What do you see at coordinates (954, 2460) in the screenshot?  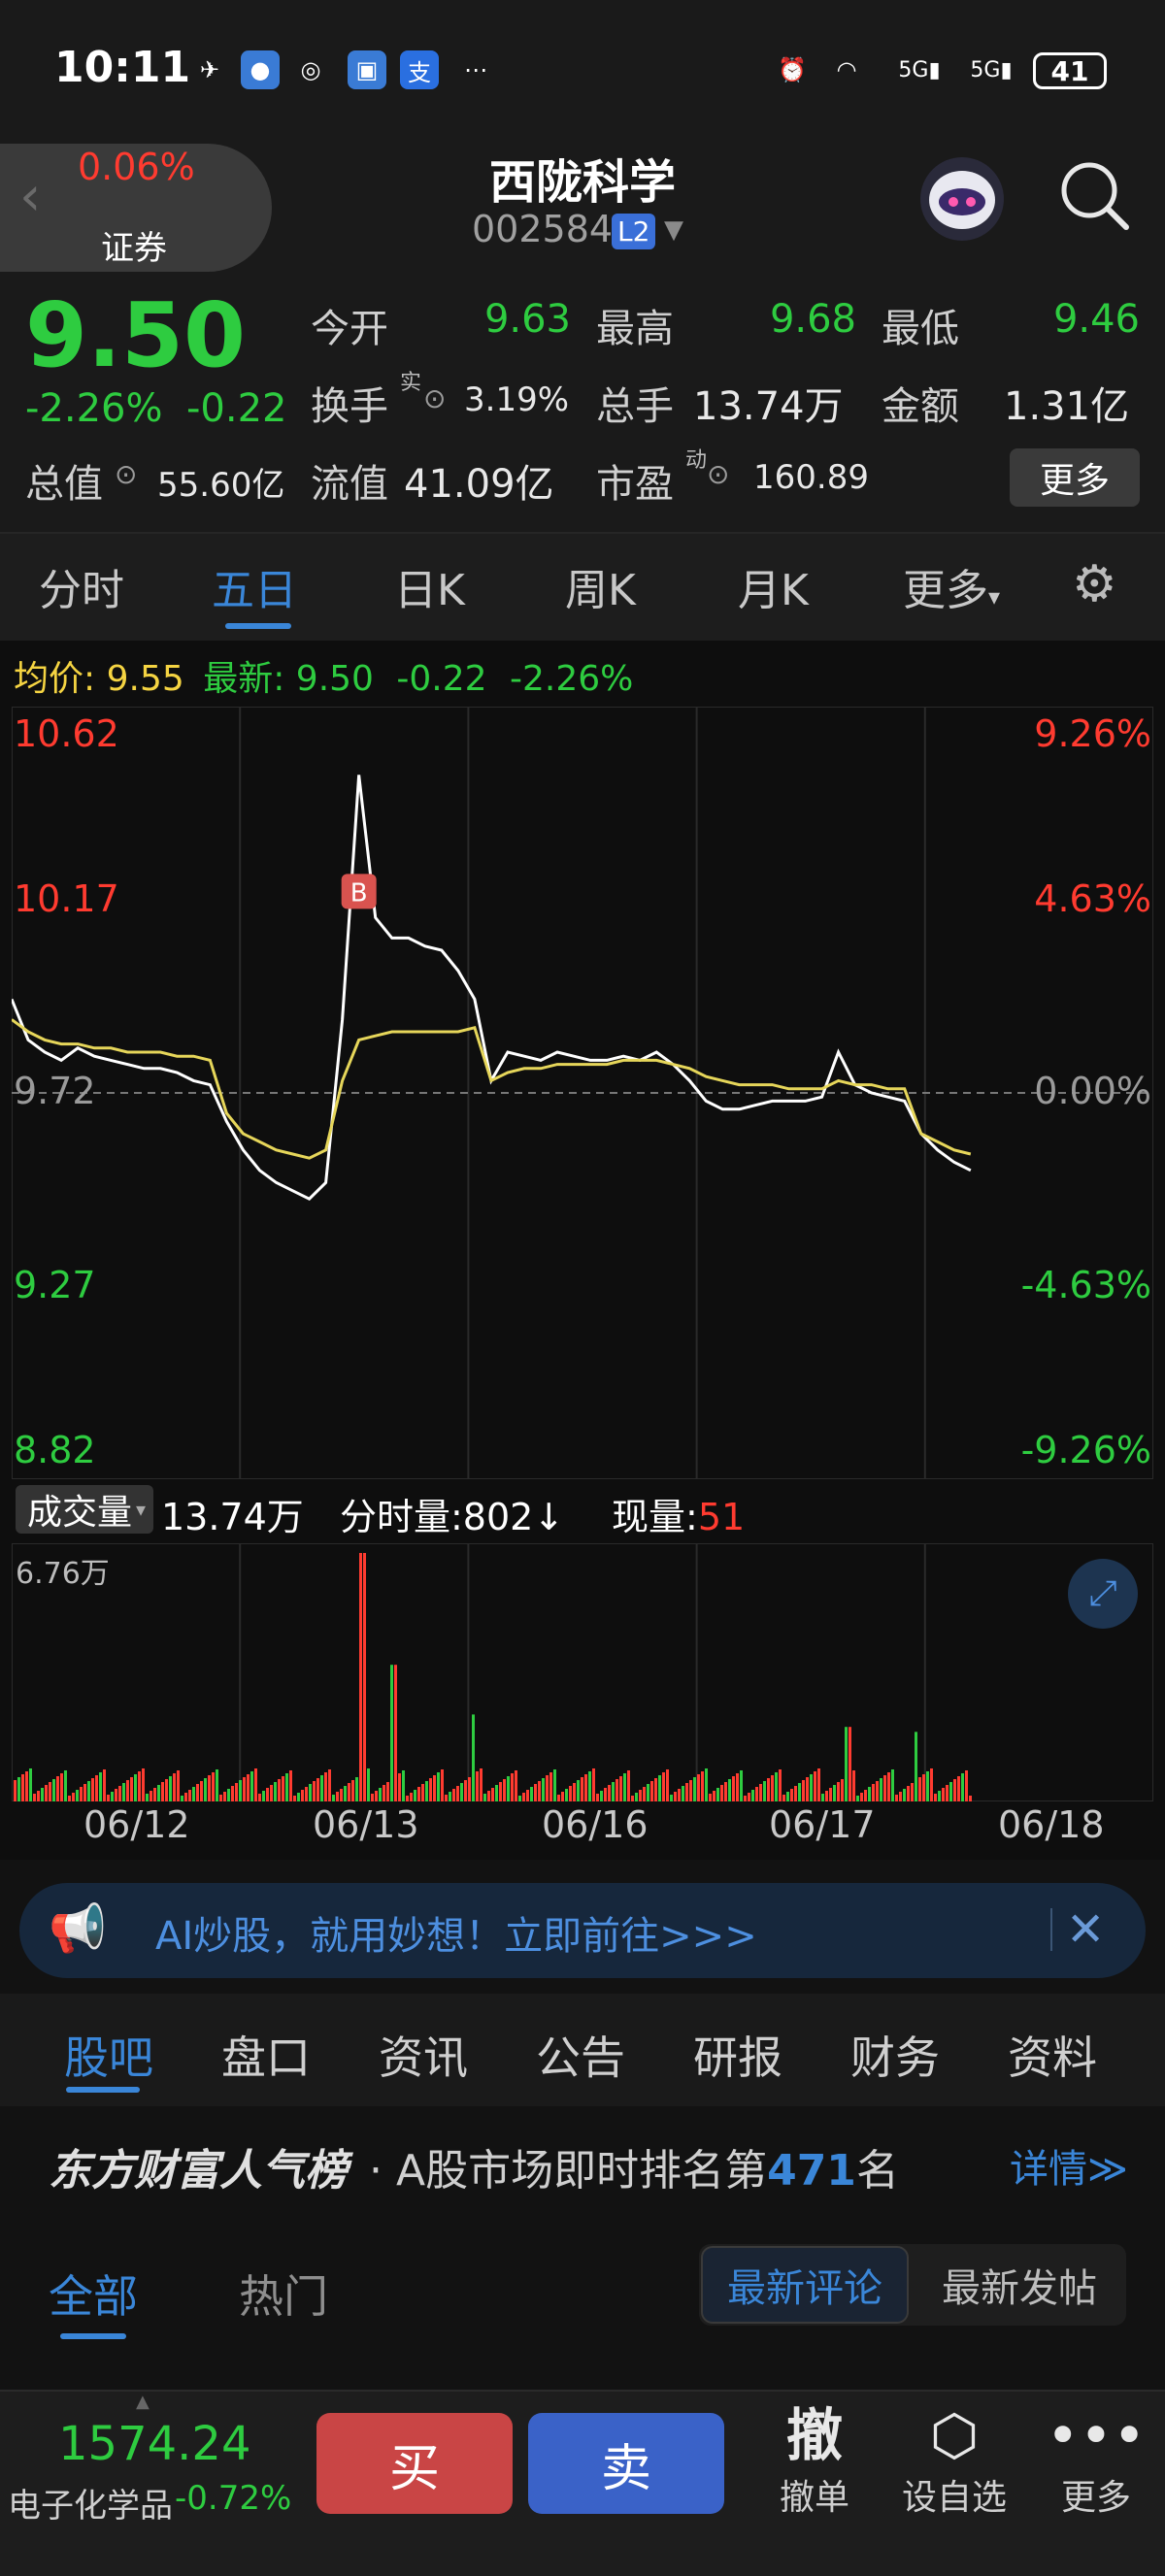 I see `add-watchlist-button: ⬡ 设自选` at bounding box center [954, 2460].